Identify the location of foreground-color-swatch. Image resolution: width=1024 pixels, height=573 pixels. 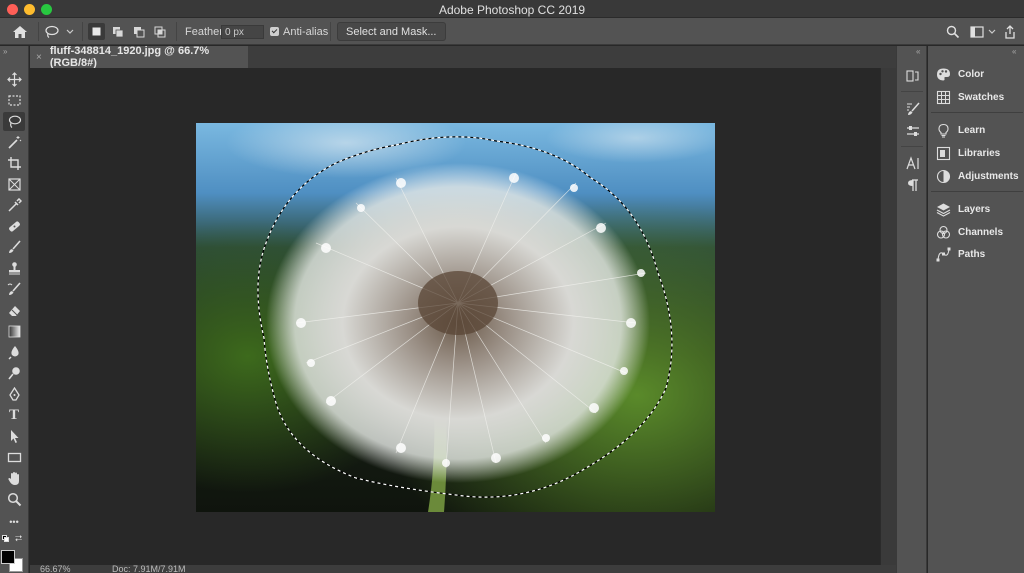
(8, 557).